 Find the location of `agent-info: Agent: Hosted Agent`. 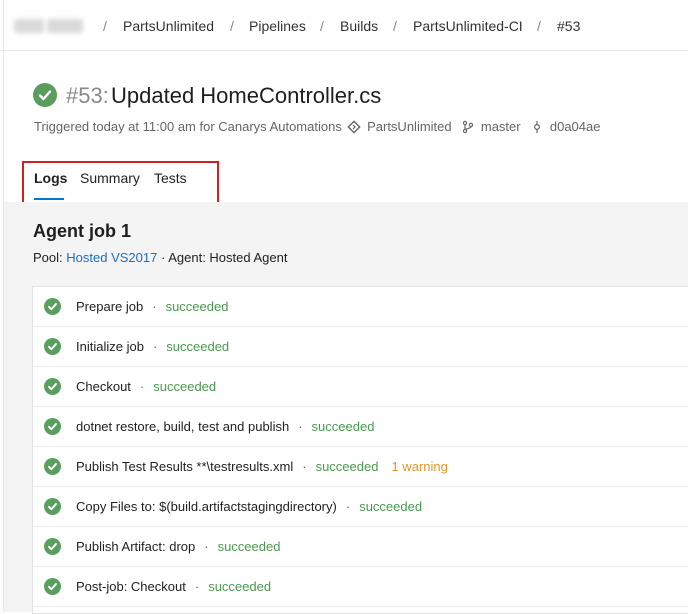

agent-info: Agent: Hosted Agent is located at coordinates (228, 257).